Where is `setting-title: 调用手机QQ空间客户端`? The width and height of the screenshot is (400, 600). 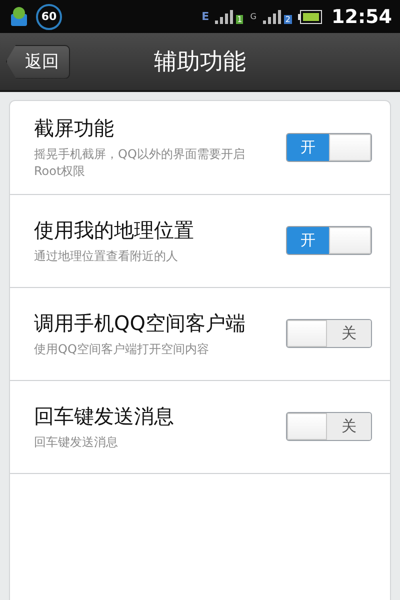
setting-title: 调用手机QQ空间客户端 is located at coordinates (140, 323).